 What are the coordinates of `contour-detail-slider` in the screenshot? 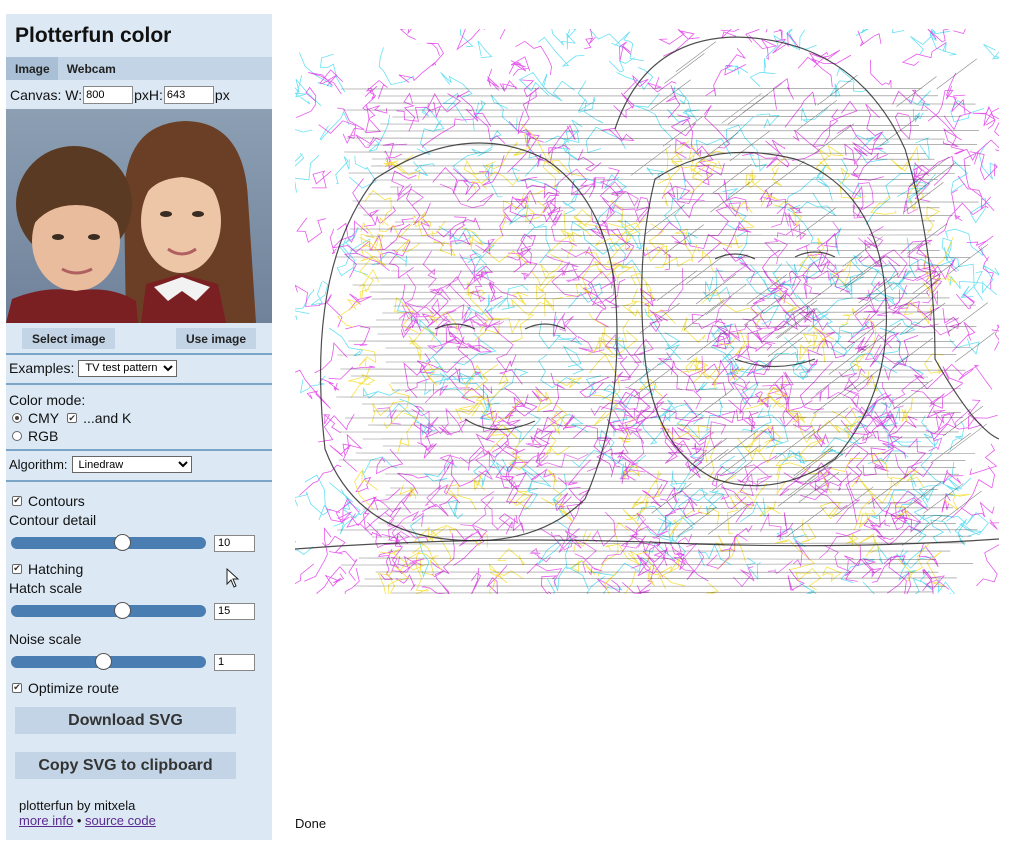 It's located at (108, 542).